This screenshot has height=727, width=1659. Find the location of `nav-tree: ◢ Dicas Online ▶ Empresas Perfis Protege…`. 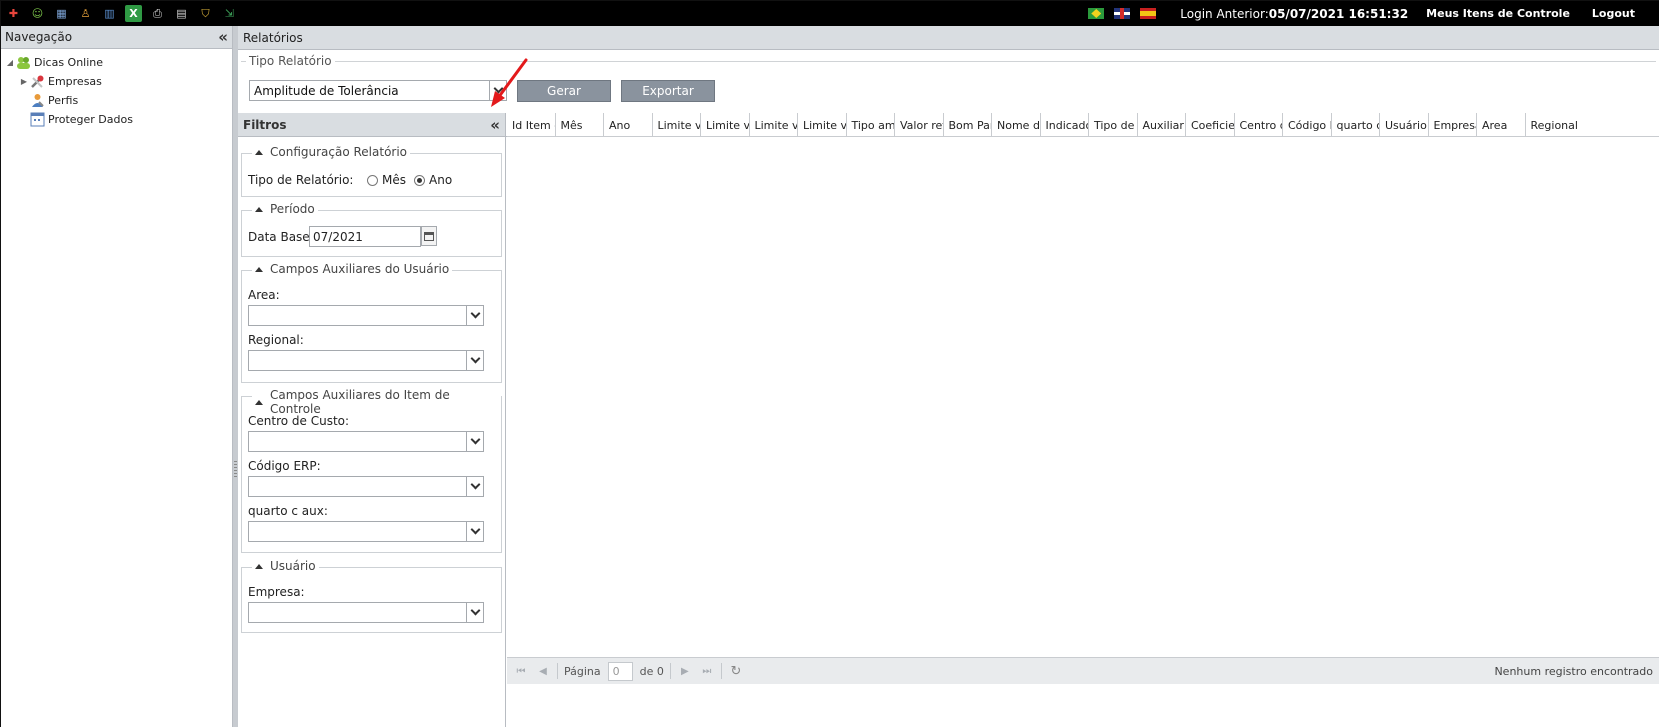

nav-tree: ◢ Dicas Online ▶ Empresas Perfis Protege… is located at coordinates (116, 89).